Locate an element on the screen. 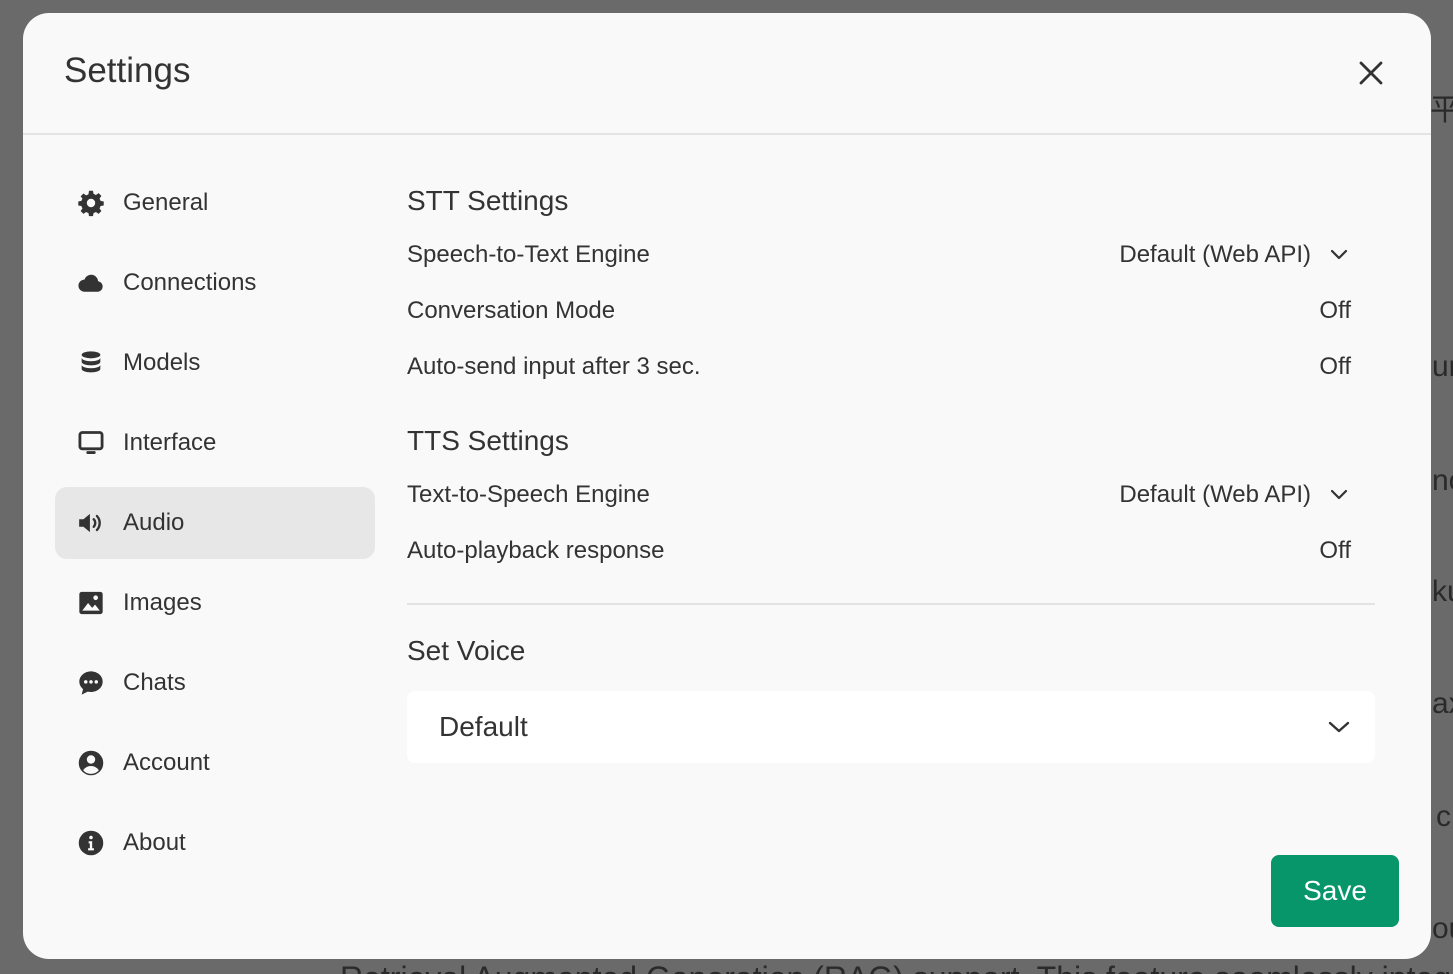 This screenshot has width=1453, height=974. background-text-fragment: c is located at coordinates (1443, 816).